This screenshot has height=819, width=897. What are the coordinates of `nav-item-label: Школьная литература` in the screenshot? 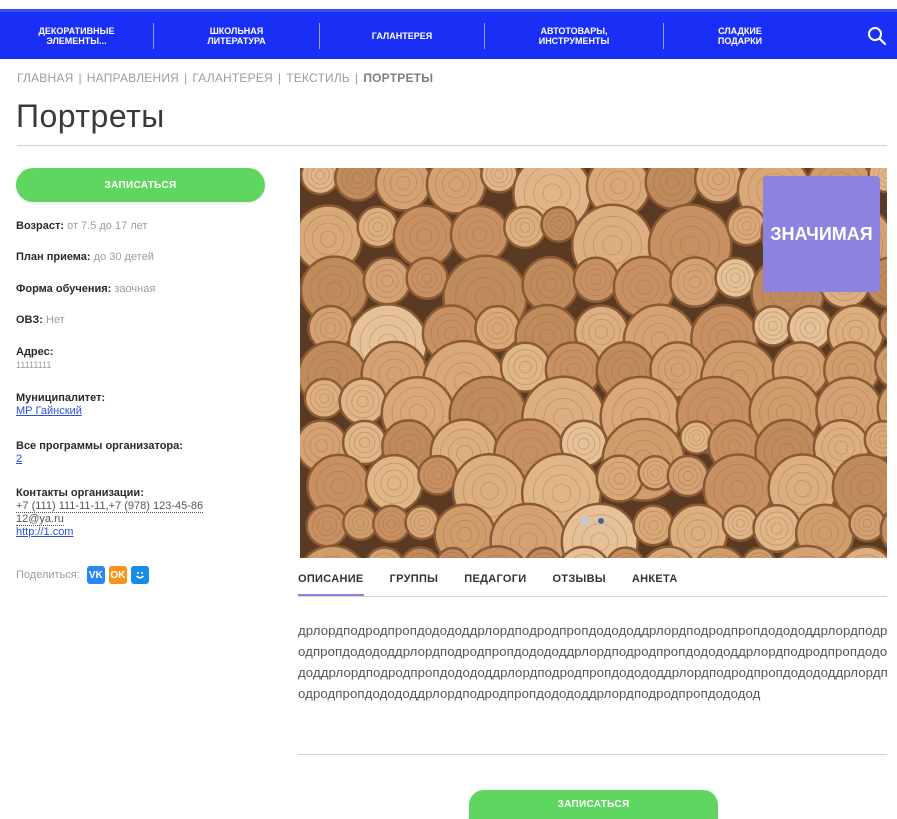 It's located at (236, 35).